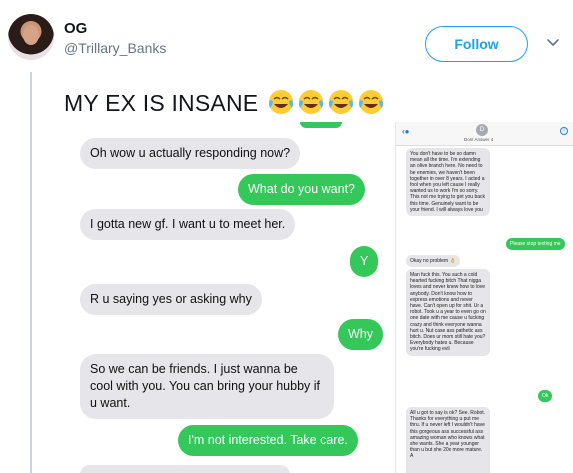 This screenshot has height=473, width=573. Describe the element at coordinates (482, 130) in the screenshot. I see `contact-avatar: D` at that location.